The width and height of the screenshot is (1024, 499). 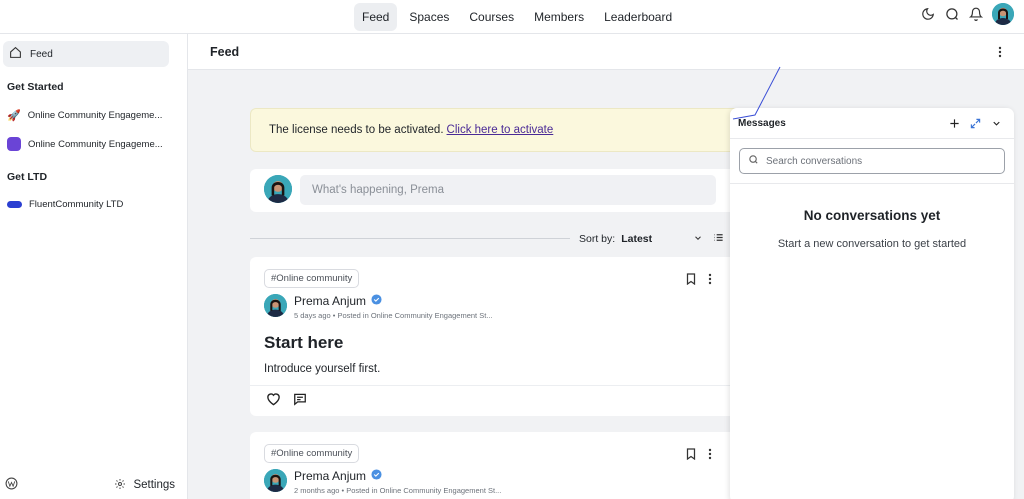 What do you see at coordinates (35, 87) in the screenshot?
I see `sidebar-heading-get-started: Get Started` at bounding box center [35, 87].